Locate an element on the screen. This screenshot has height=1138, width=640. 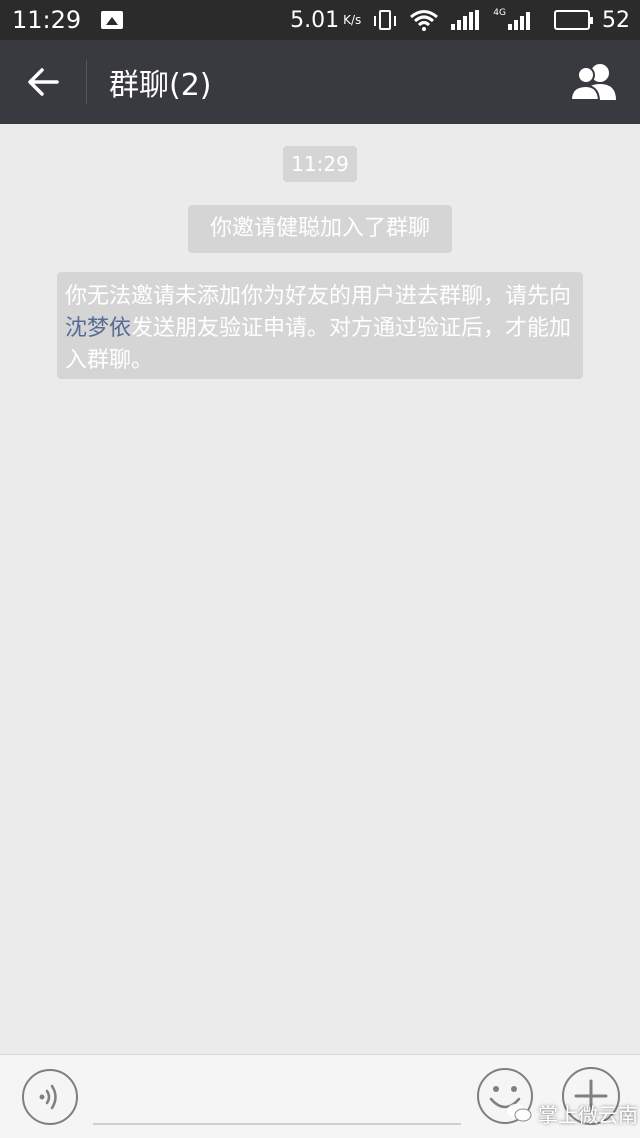
message-timestamp: 11:29 is located at coordinates (320, 164).